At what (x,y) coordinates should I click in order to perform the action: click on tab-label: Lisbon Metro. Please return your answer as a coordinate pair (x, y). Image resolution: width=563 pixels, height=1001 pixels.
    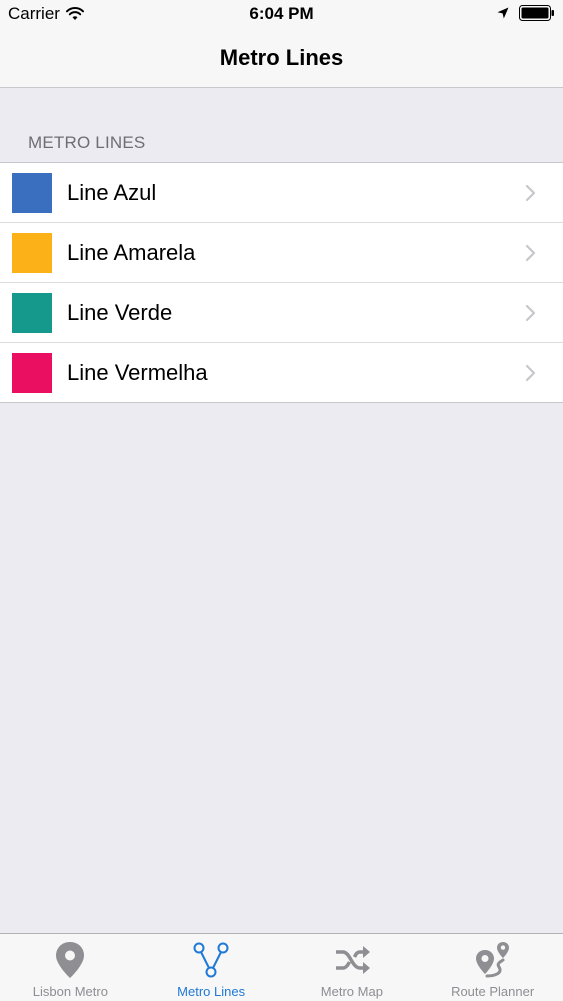
    Looking at the image, I should click on (70, 991).